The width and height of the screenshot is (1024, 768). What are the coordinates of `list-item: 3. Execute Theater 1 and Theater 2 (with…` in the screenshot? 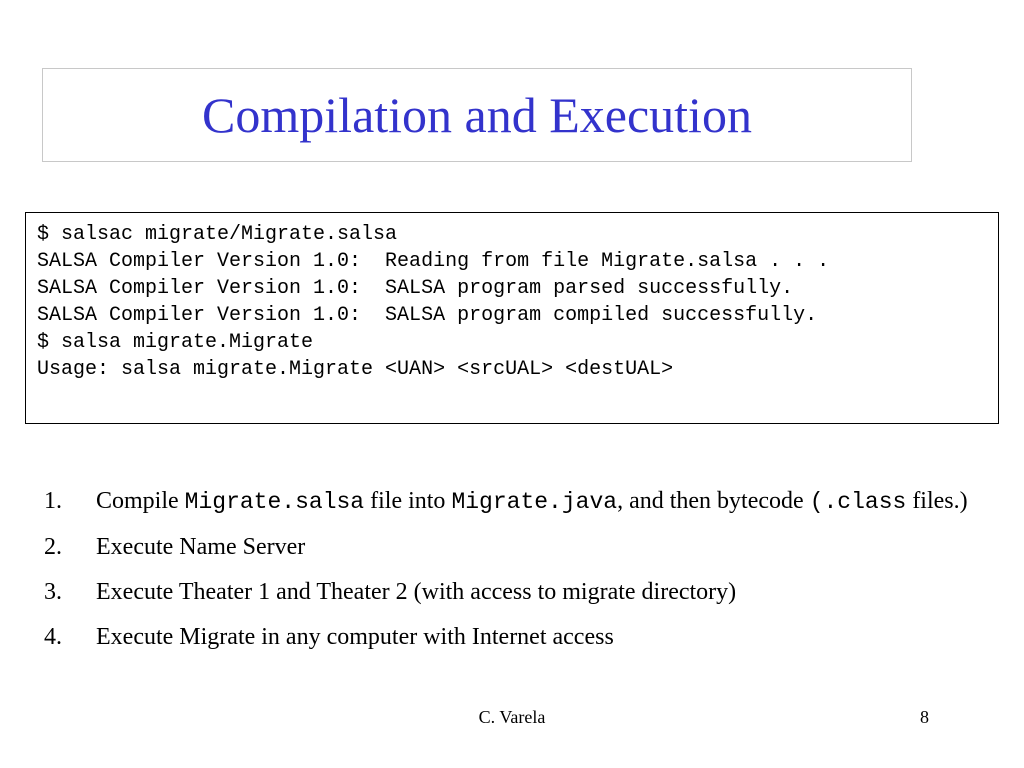 It's located at (514, 592).